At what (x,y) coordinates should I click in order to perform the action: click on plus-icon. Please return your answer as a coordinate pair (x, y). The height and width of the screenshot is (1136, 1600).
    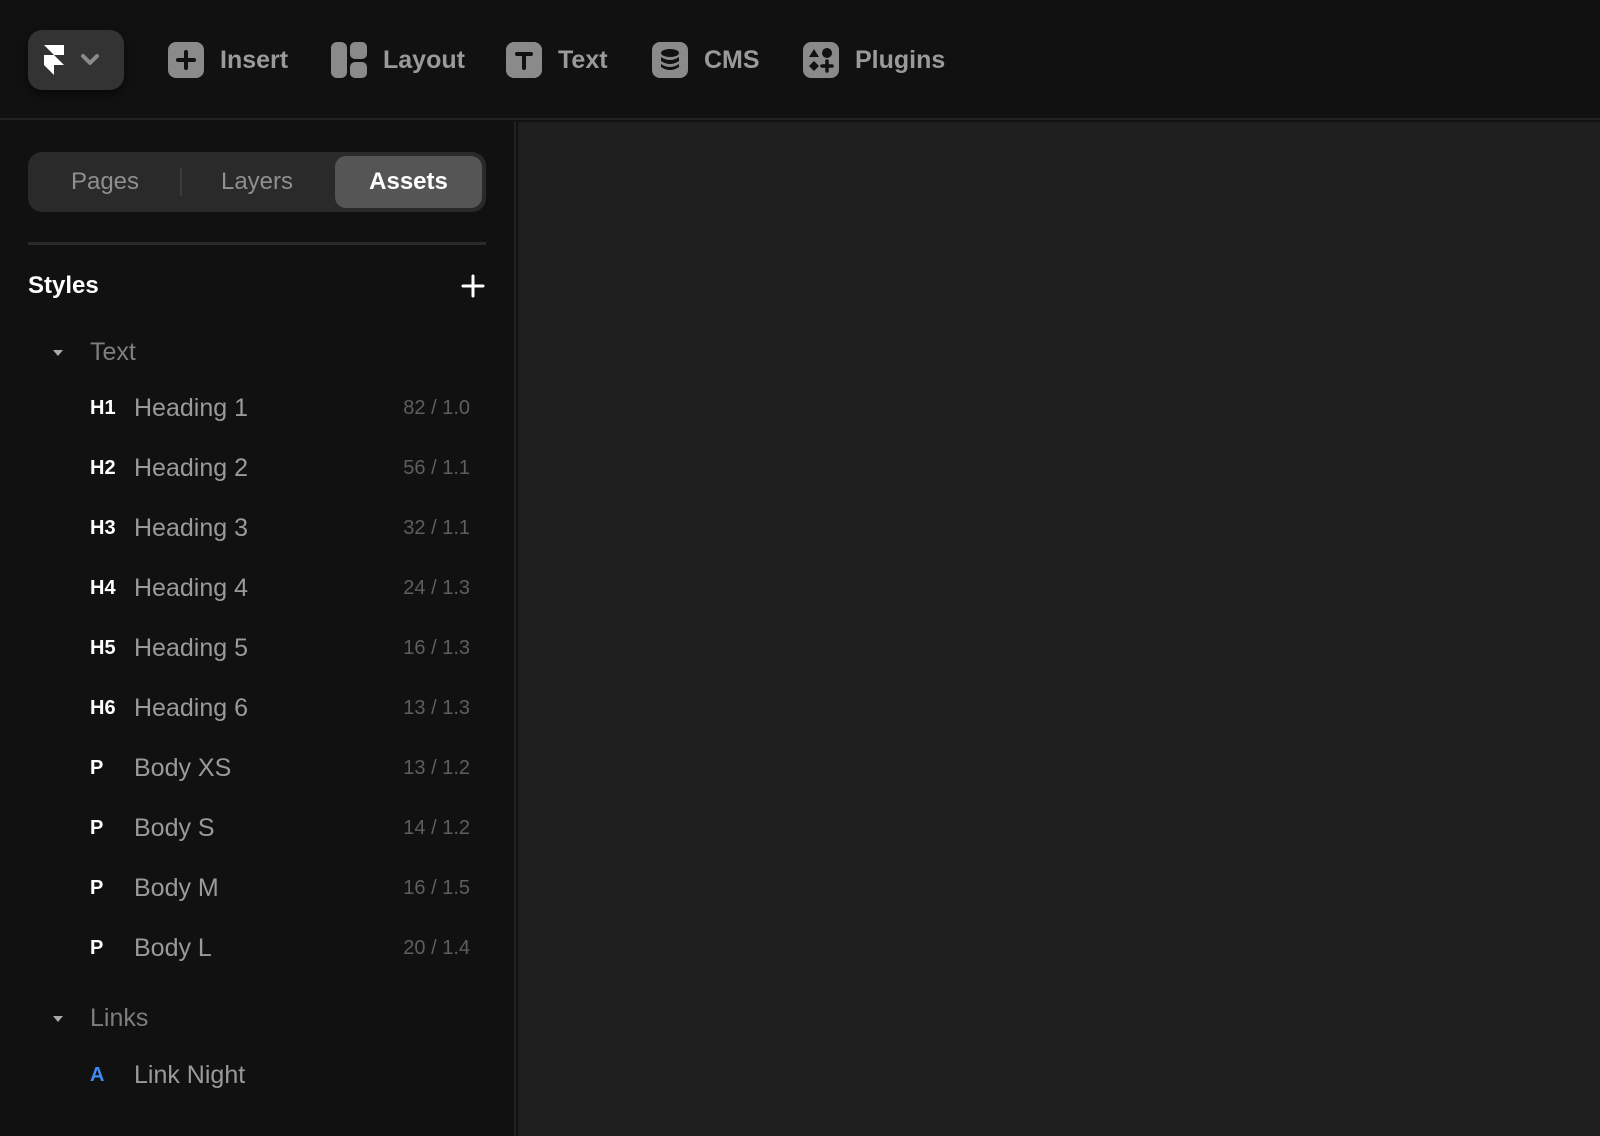
    Looking at the image, I should click on (473, 288).